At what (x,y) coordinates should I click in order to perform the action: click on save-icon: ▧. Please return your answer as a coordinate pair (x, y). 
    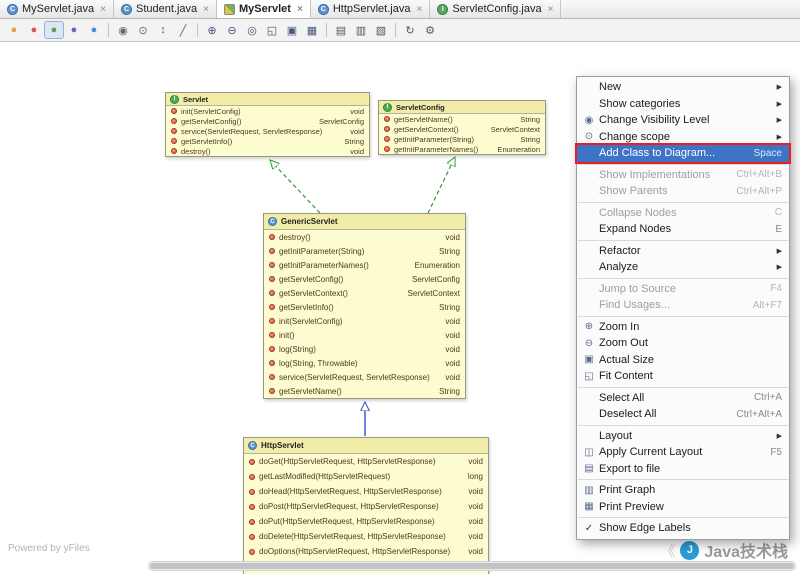
    Looking at the image, I should click on (381, 30).